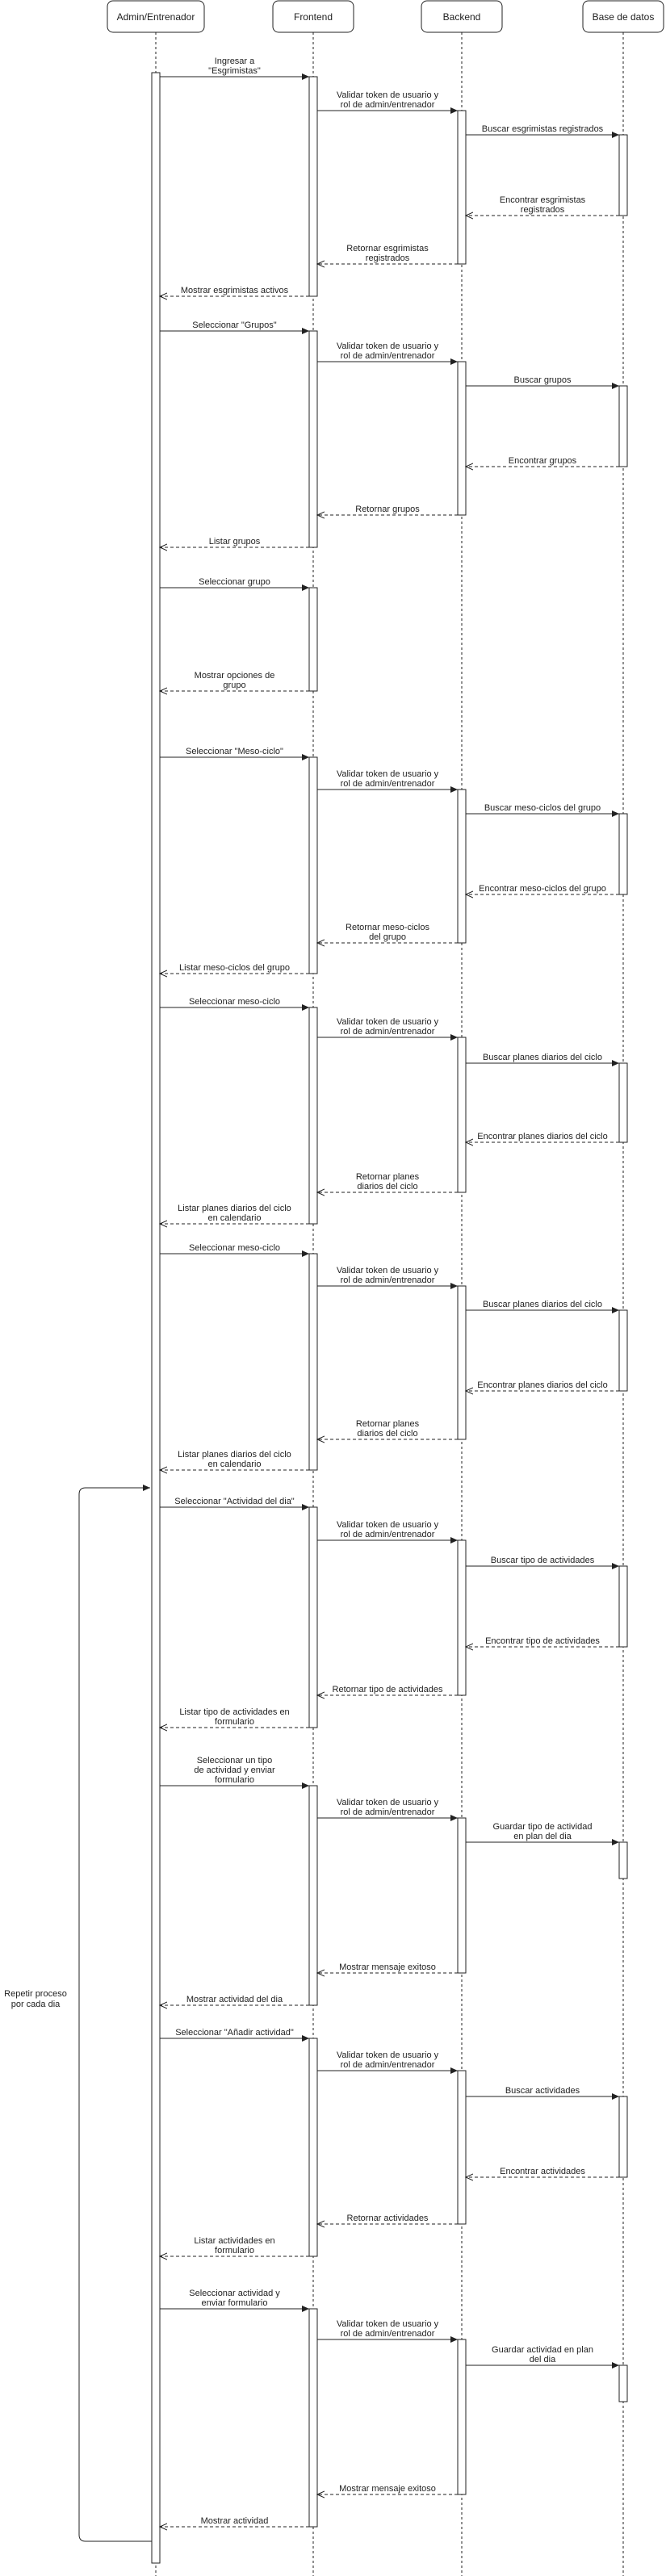 The image size is (666, 2576). What do you see at coordinates (542, 1641) in the screenshot?
I see `message-label: Encontrar tipo de actividades` at bounding box center [542, 1641].